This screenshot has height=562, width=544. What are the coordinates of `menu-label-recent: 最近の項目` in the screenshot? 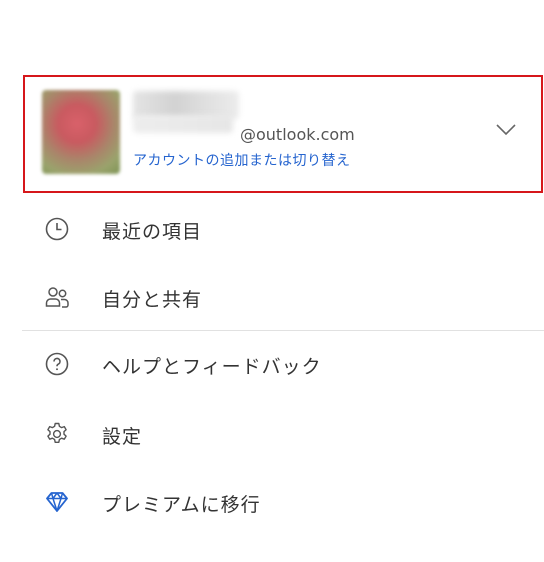 It's located at (152, 232).